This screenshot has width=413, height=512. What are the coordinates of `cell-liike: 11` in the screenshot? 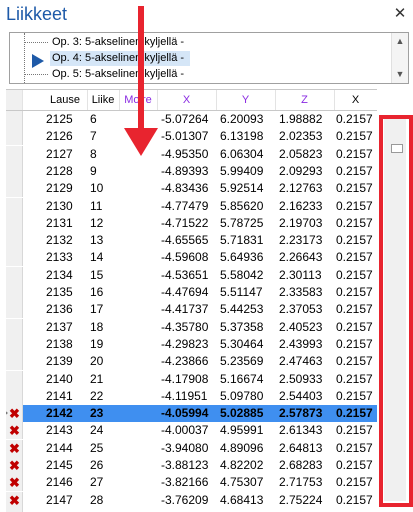 It's located at (96, 205).